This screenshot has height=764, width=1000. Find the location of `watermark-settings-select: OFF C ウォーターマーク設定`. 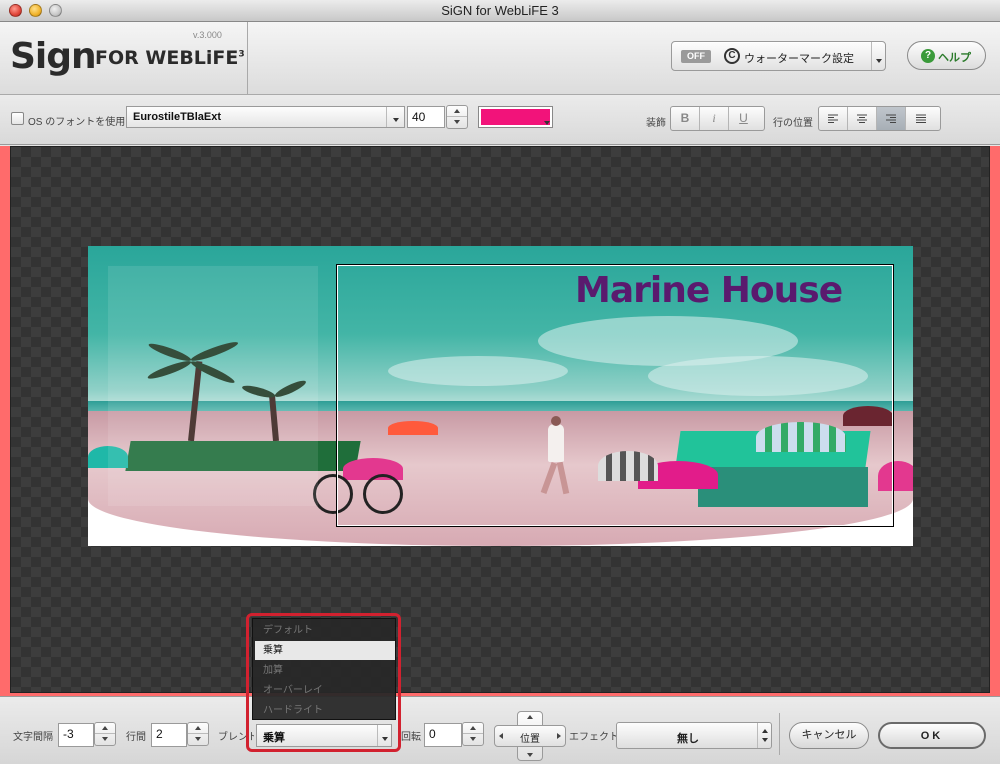

watermark-settings-select: OFF C ウォーターマーク設定 is located at coordinates (778, 56).